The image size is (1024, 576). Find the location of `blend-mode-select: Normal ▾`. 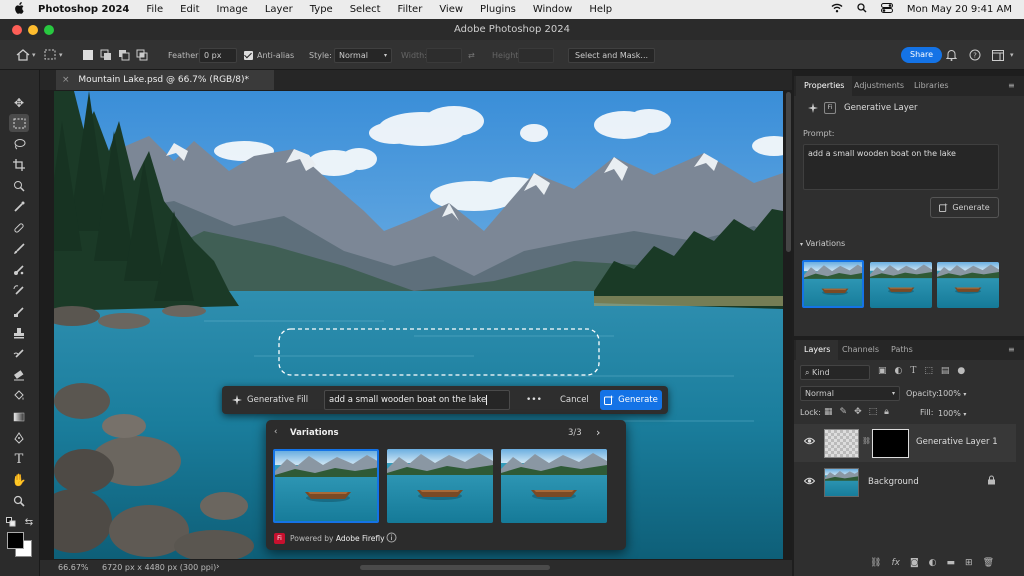

blend-mode-select: Normal ▾ is located at coordinates (850, 393).